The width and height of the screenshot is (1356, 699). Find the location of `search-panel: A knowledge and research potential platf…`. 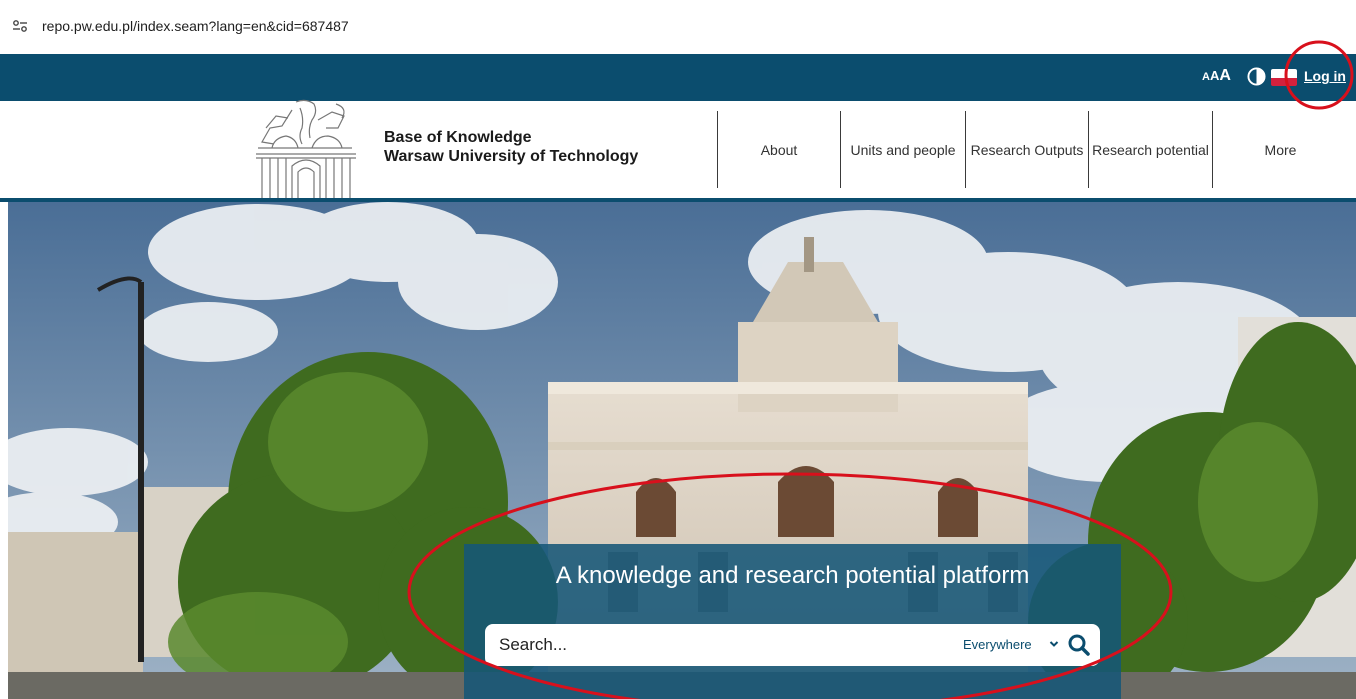

search-panel: A knowledge and research potential platf… is located at coordinates (792, 621).